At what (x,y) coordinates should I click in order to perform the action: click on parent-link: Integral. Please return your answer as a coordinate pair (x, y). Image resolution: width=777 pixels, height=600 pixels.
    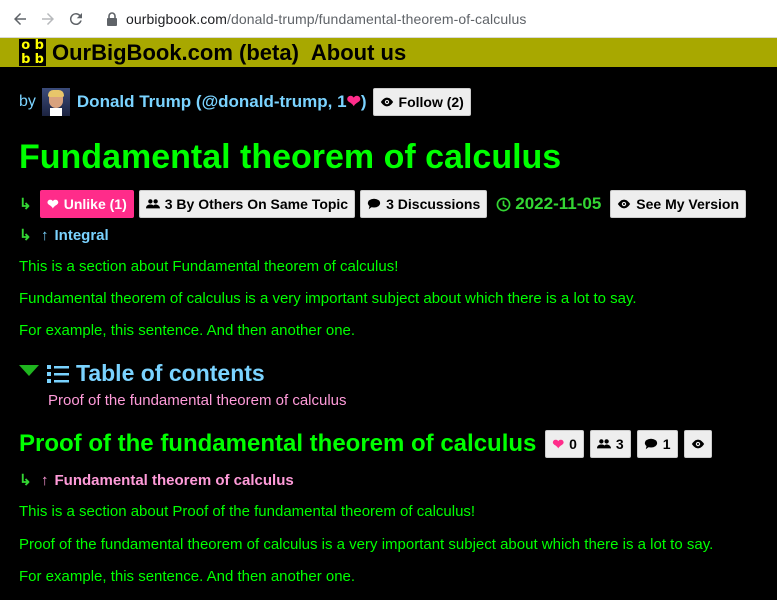
    Looking at the image, I should click on (82, 235).